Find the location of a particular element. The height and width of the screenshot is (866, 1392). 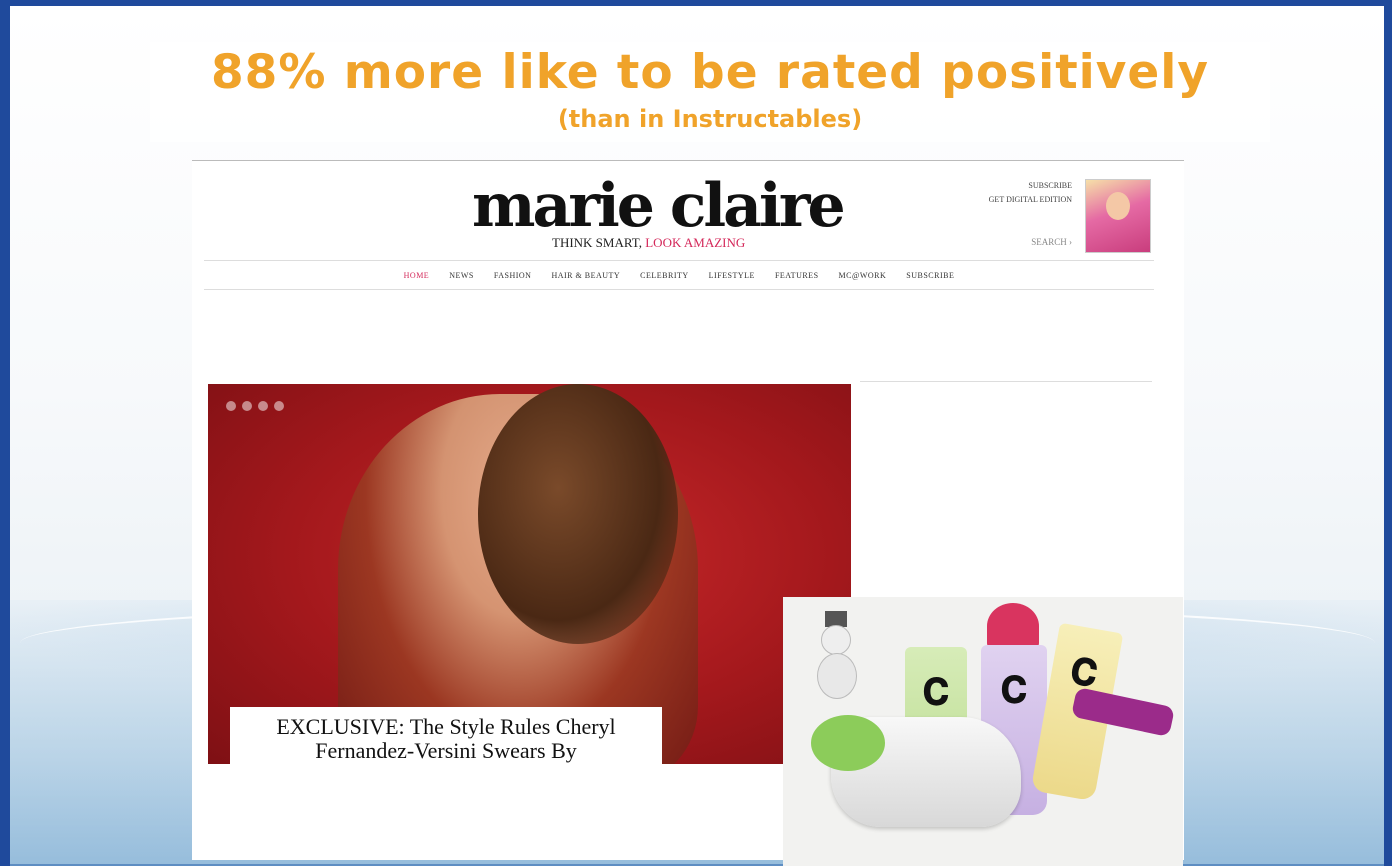

nav-item-home: HOME is located at coordinates (417, 275).